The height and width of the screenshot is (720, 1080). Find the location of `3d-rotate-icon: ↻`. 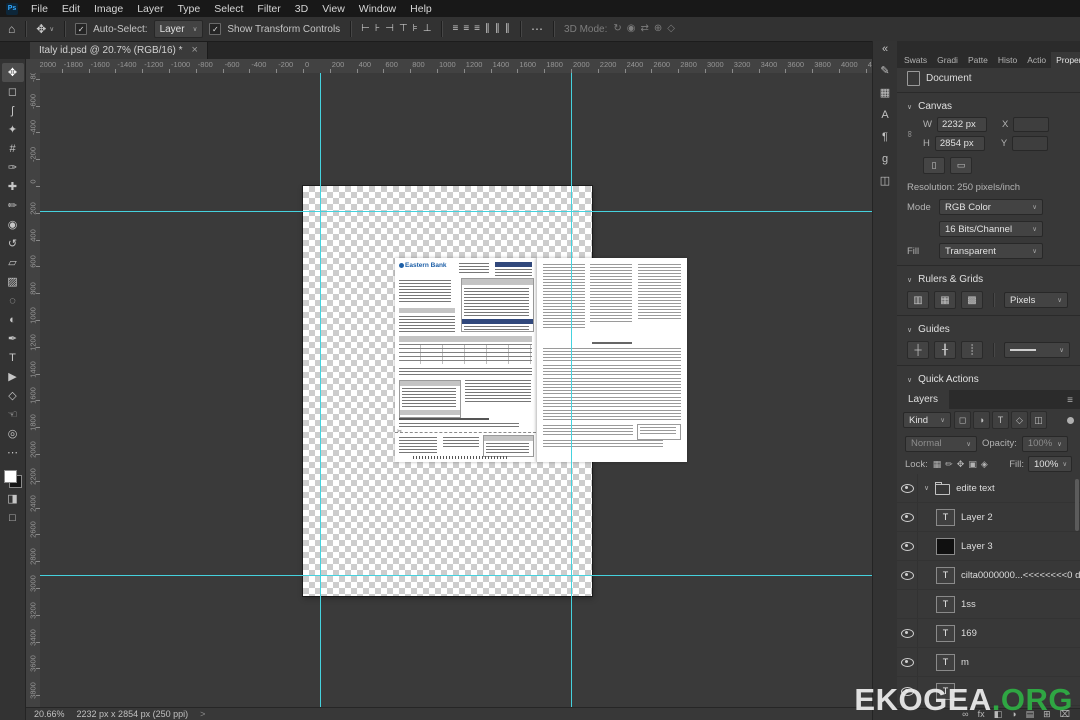

3d-rotate-icon: ↻ is located at coordinates (617, 29).